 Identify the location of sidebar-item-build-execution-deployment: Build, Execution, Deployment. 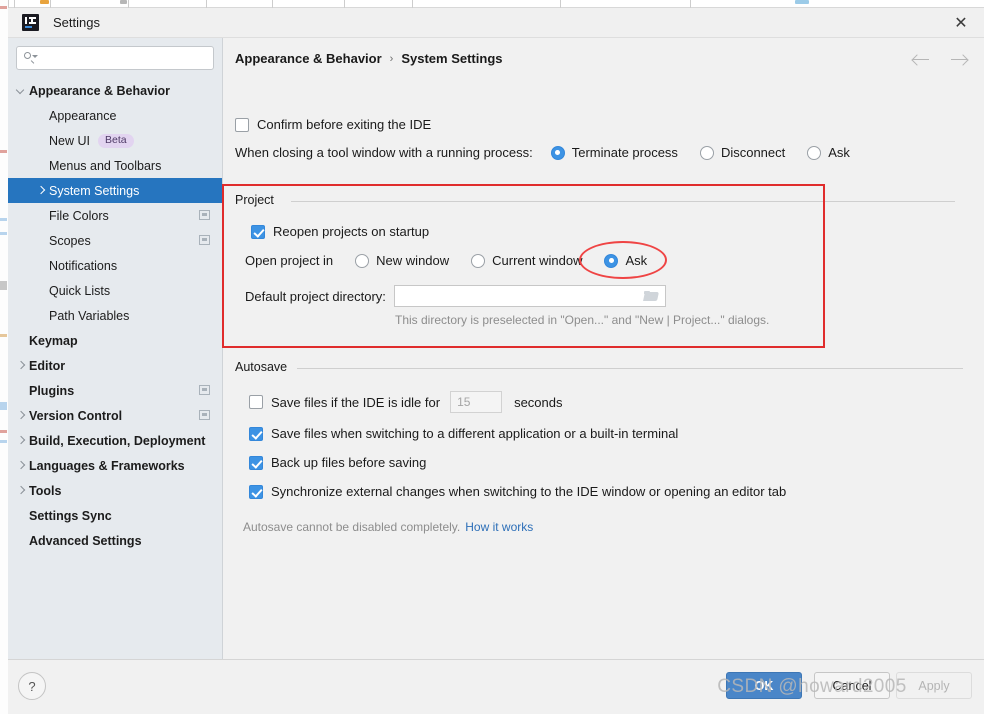
(115, 440).